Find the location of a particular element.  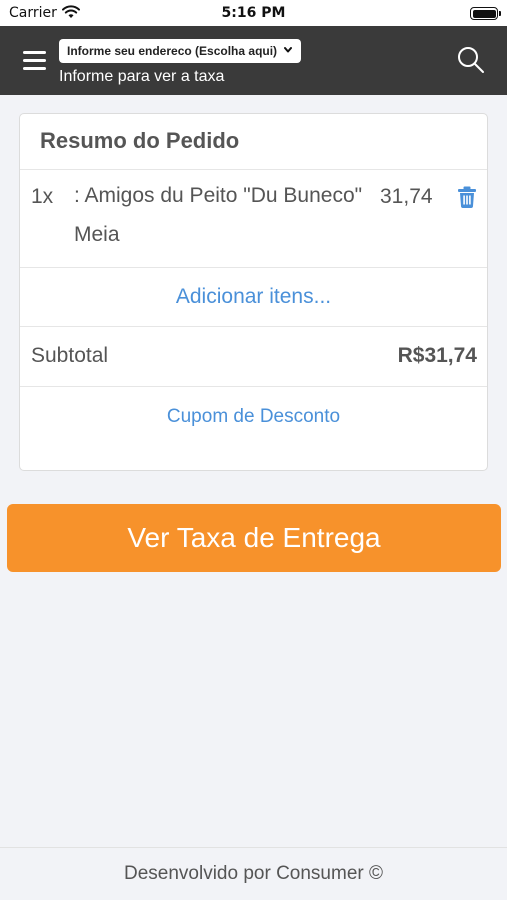

trash-icon is located at coordinates (467, 197).